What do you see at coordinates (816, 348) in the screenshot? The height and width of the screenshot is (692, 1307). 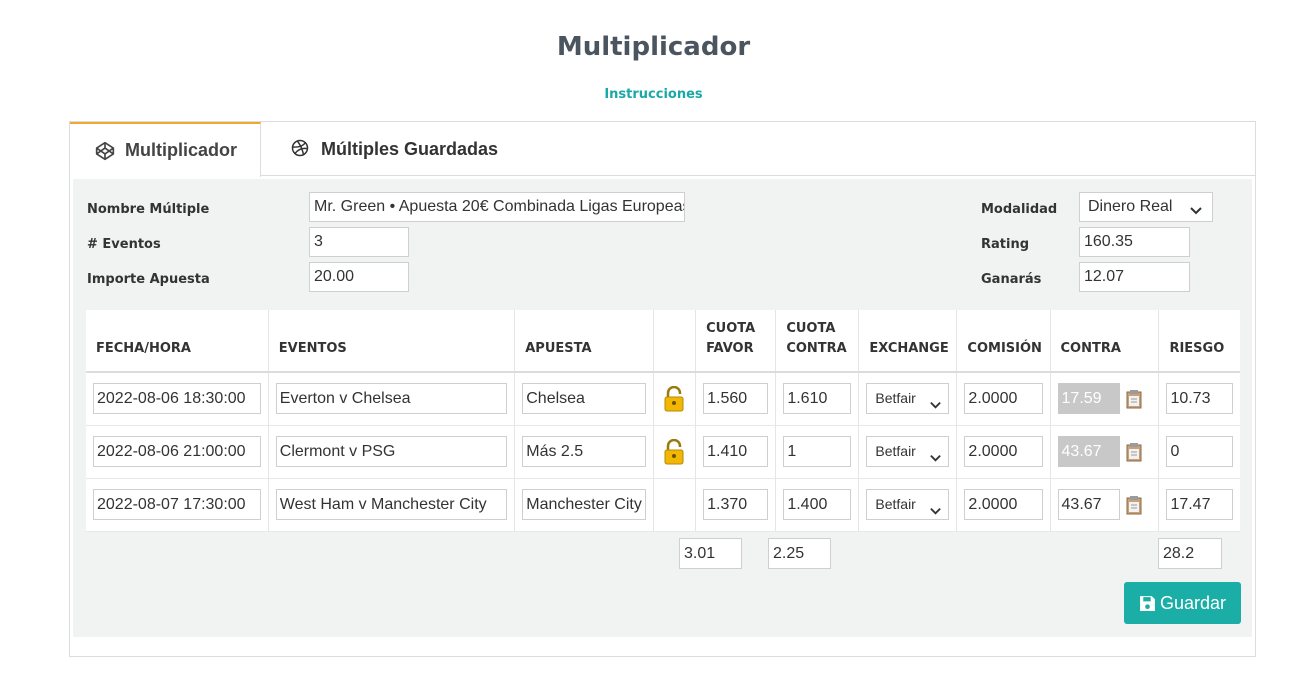 I see `header-cuota-contra-line2: CONTRA` at bounding box center [816, 348].